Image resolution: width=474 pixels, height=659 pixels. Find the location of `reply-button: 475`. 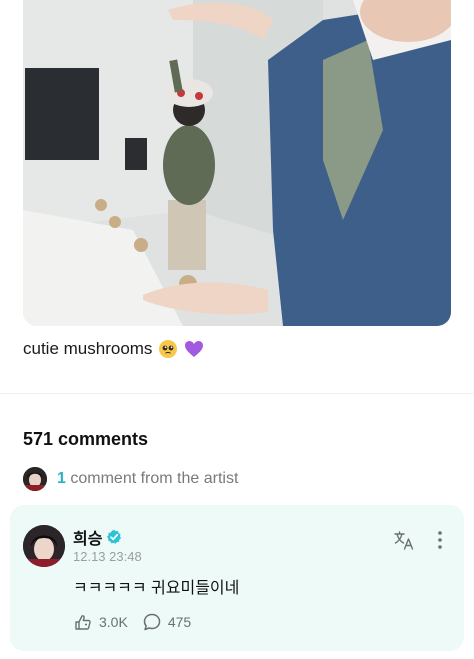

reply-button: 475 is located at coordinates (166, 622).